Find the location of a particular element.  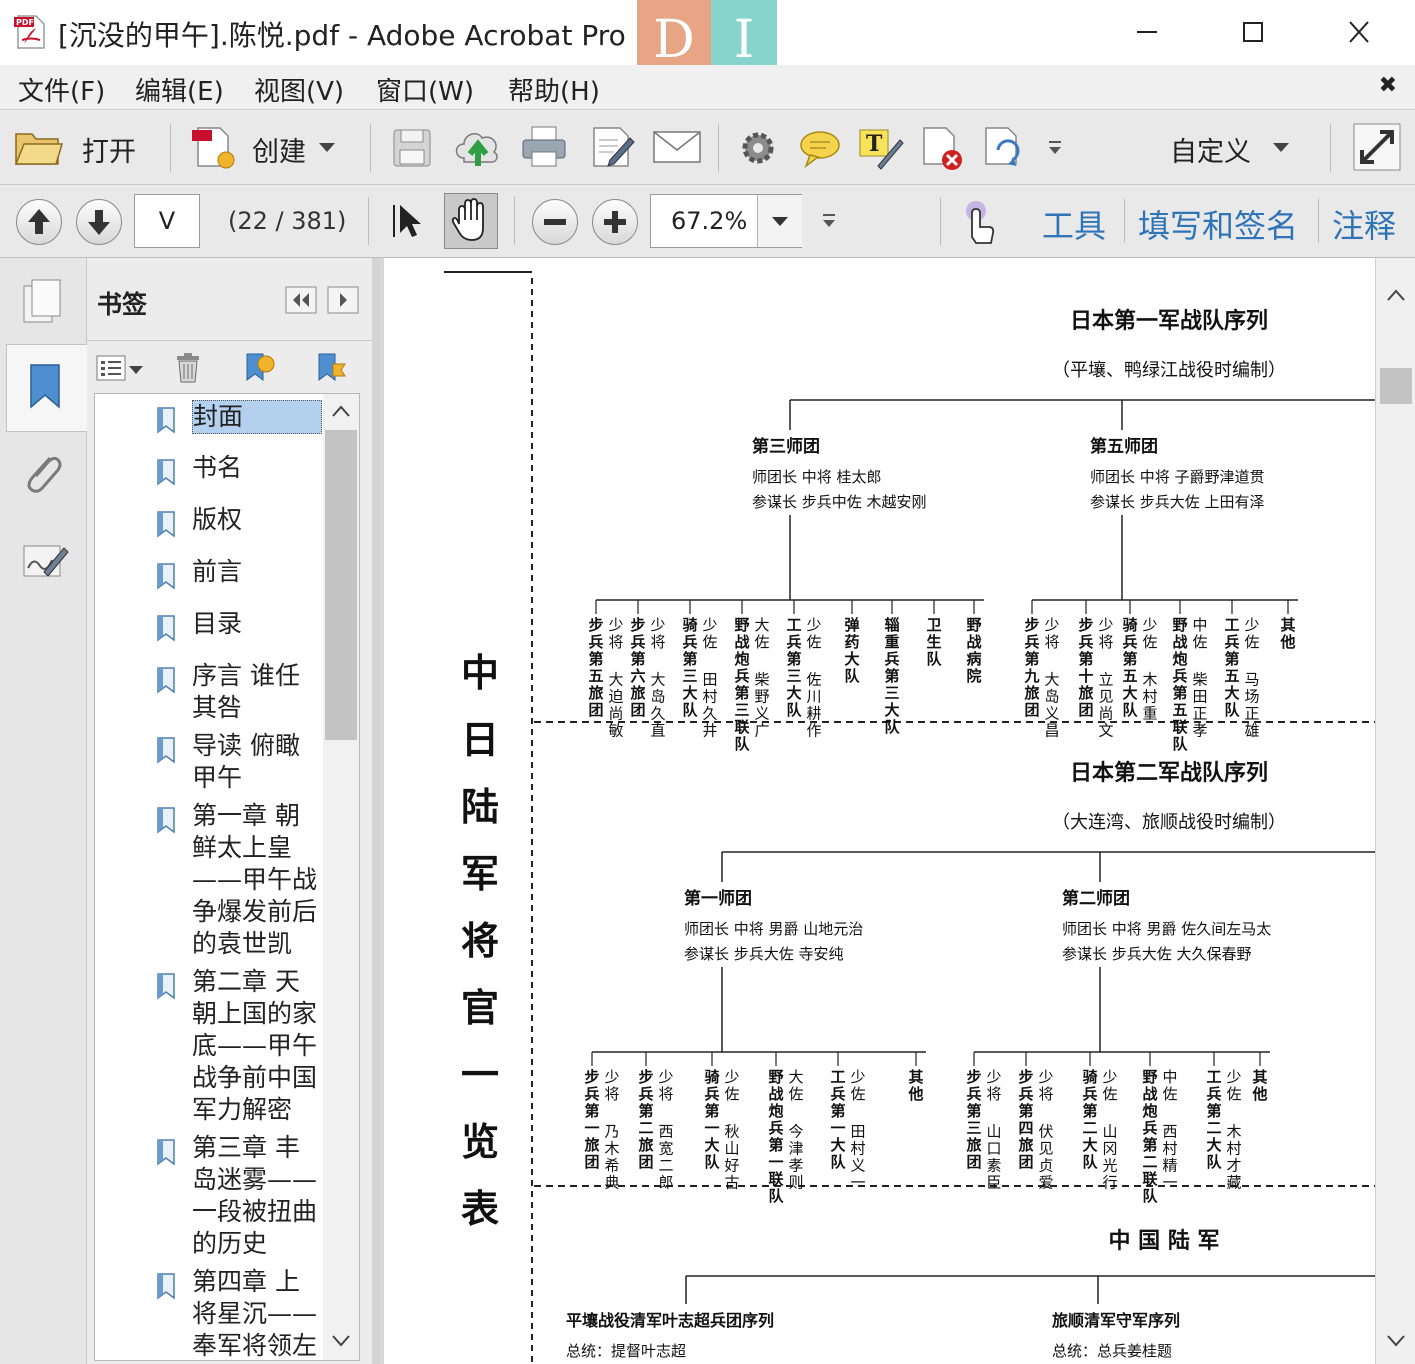

chart-text: 三 is located at coordinates (793, 676).